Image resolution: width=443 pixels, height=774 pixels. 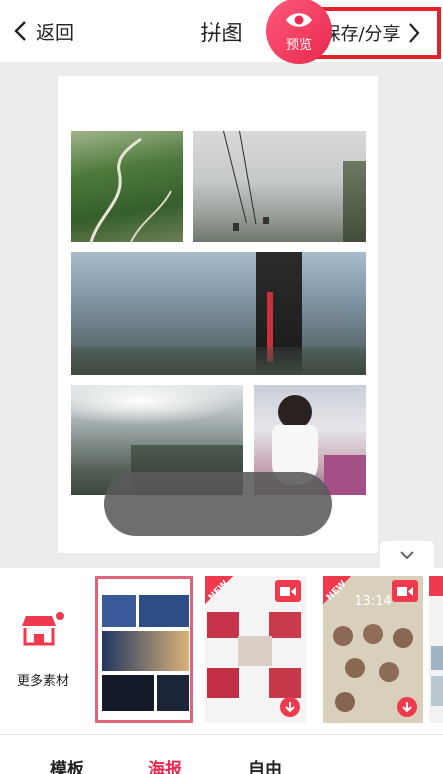 What do you see at coordinates (55, 32) in the screenshot?
I see `back-label: 返回` at bounding box center [55, 32].